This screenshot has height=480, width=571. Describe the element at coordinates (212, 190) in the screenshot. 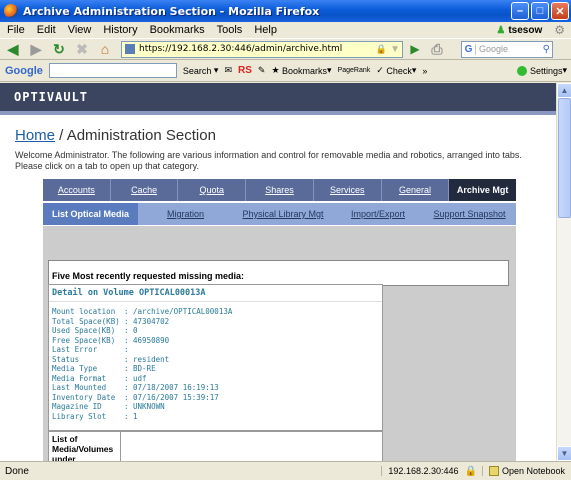

I see `tab-quota: Quota` at that location.